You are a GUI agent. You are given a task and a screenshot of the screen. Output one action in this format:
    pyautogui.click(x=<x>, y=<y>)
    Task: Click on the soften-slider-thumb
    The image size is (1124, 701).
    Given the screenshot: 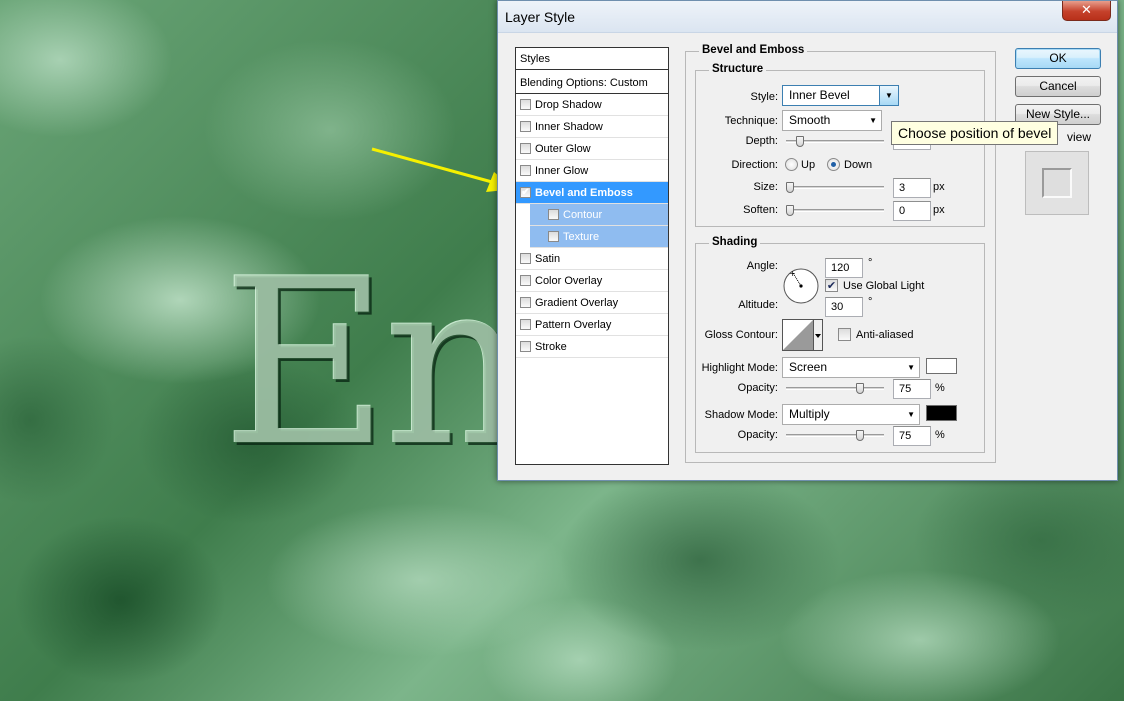 What is the action you would take?
    pyautogui.click(x=790, y=210)
    